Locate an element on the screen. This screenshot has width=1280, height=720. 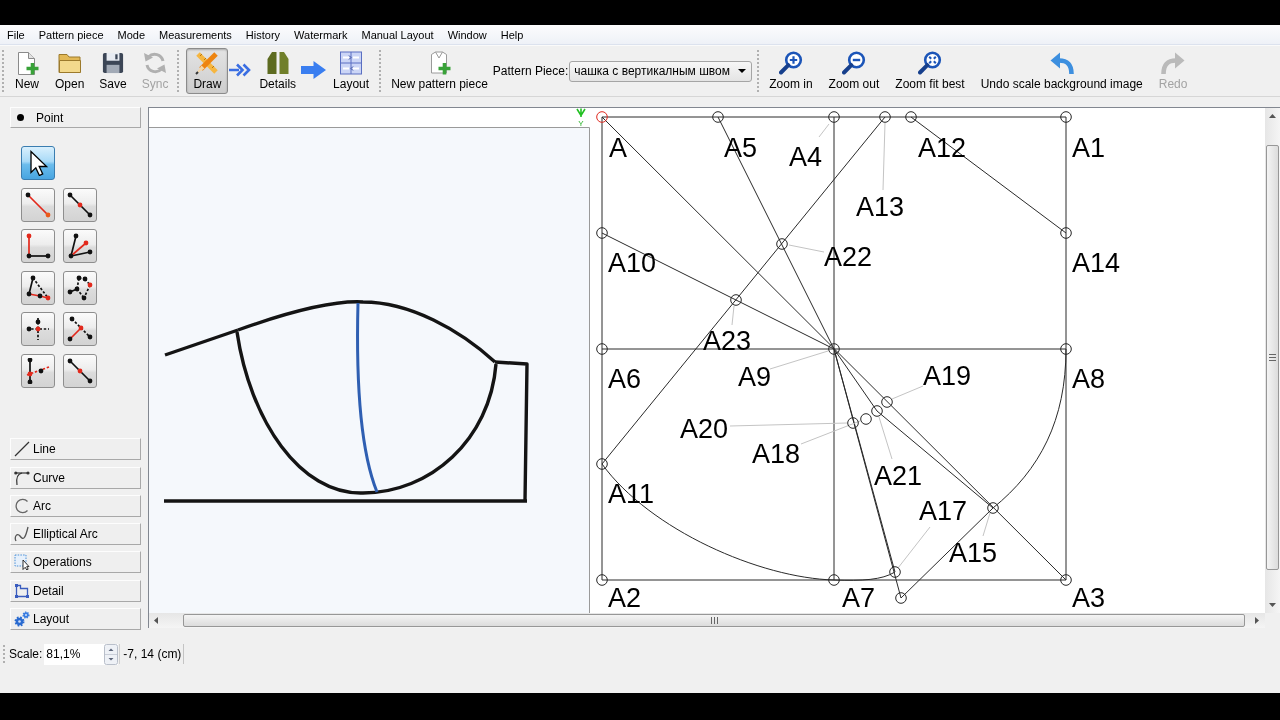
tool-group-button: Point is located at coordinates (75, 117).